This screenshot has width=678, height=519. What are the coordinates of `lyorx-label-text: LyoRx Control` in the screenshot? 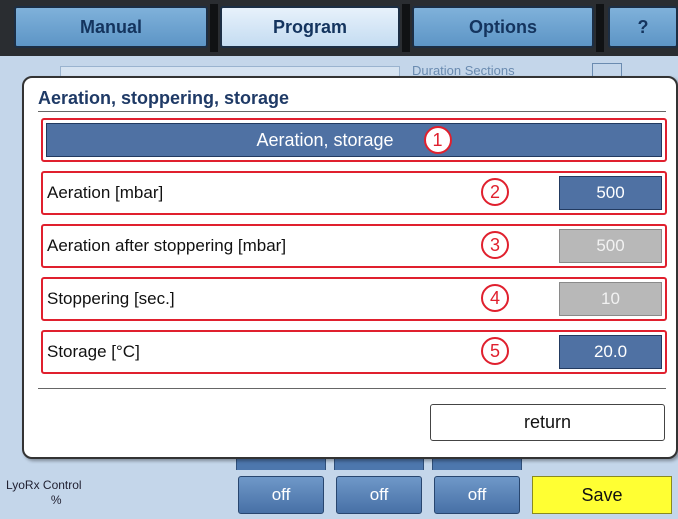 It's located at (44, 485).